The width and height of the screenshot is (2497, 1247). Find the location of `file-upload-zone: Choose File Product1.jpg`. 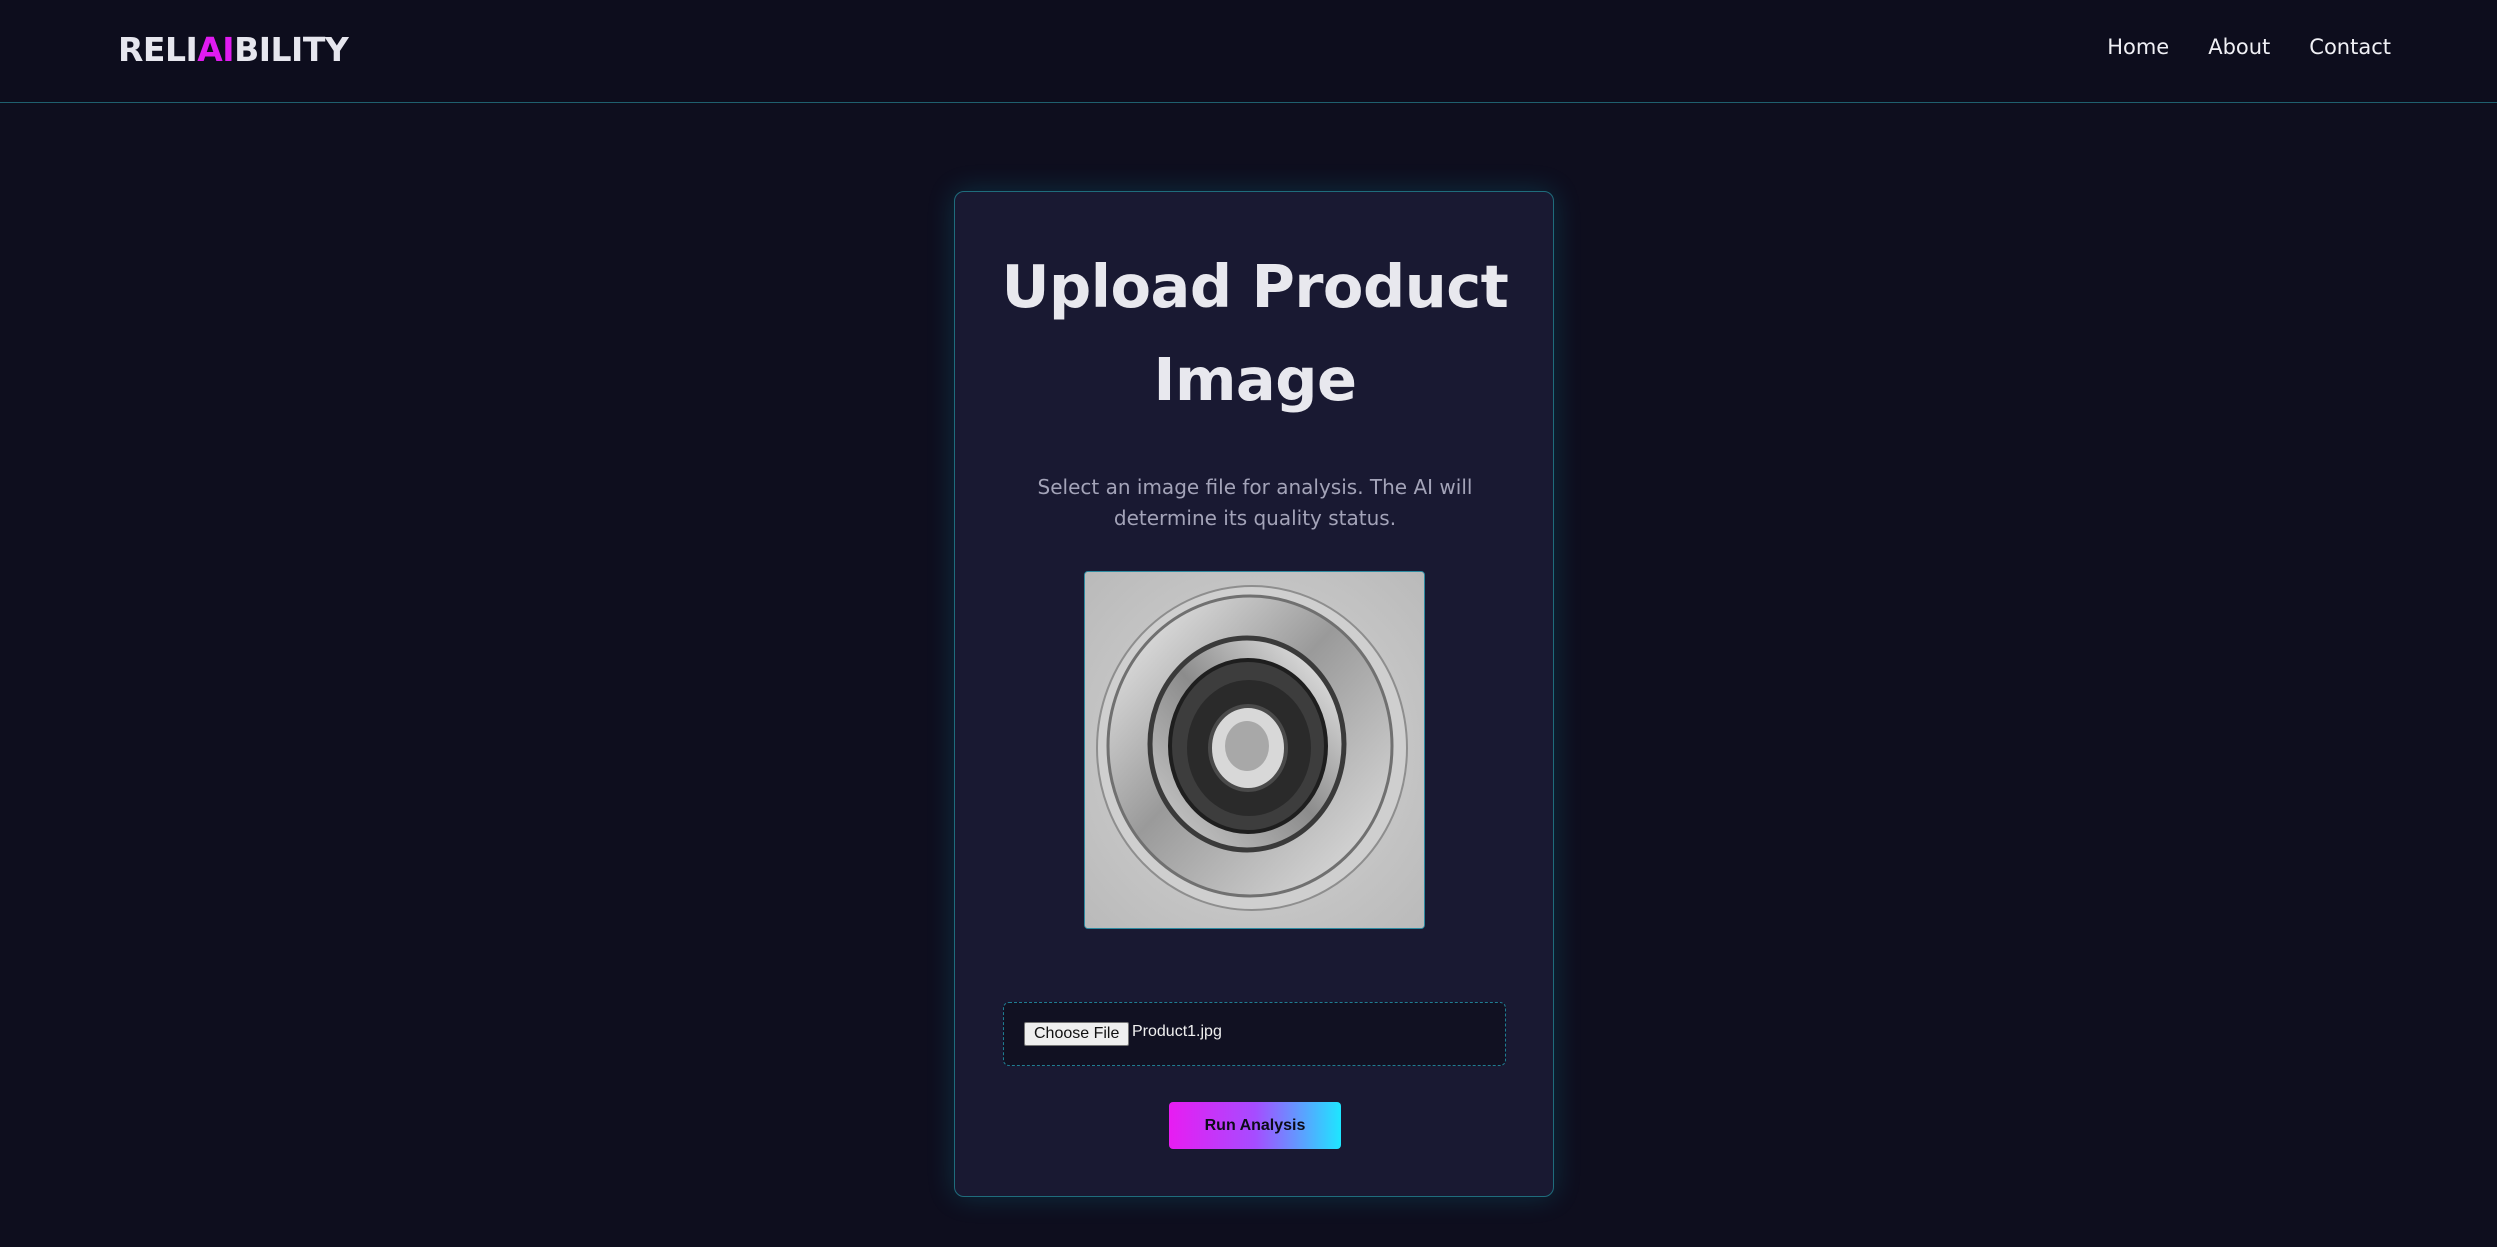

file-upload-zone: Choose File Product1.jpg is located at coordinates (1254, 1034).